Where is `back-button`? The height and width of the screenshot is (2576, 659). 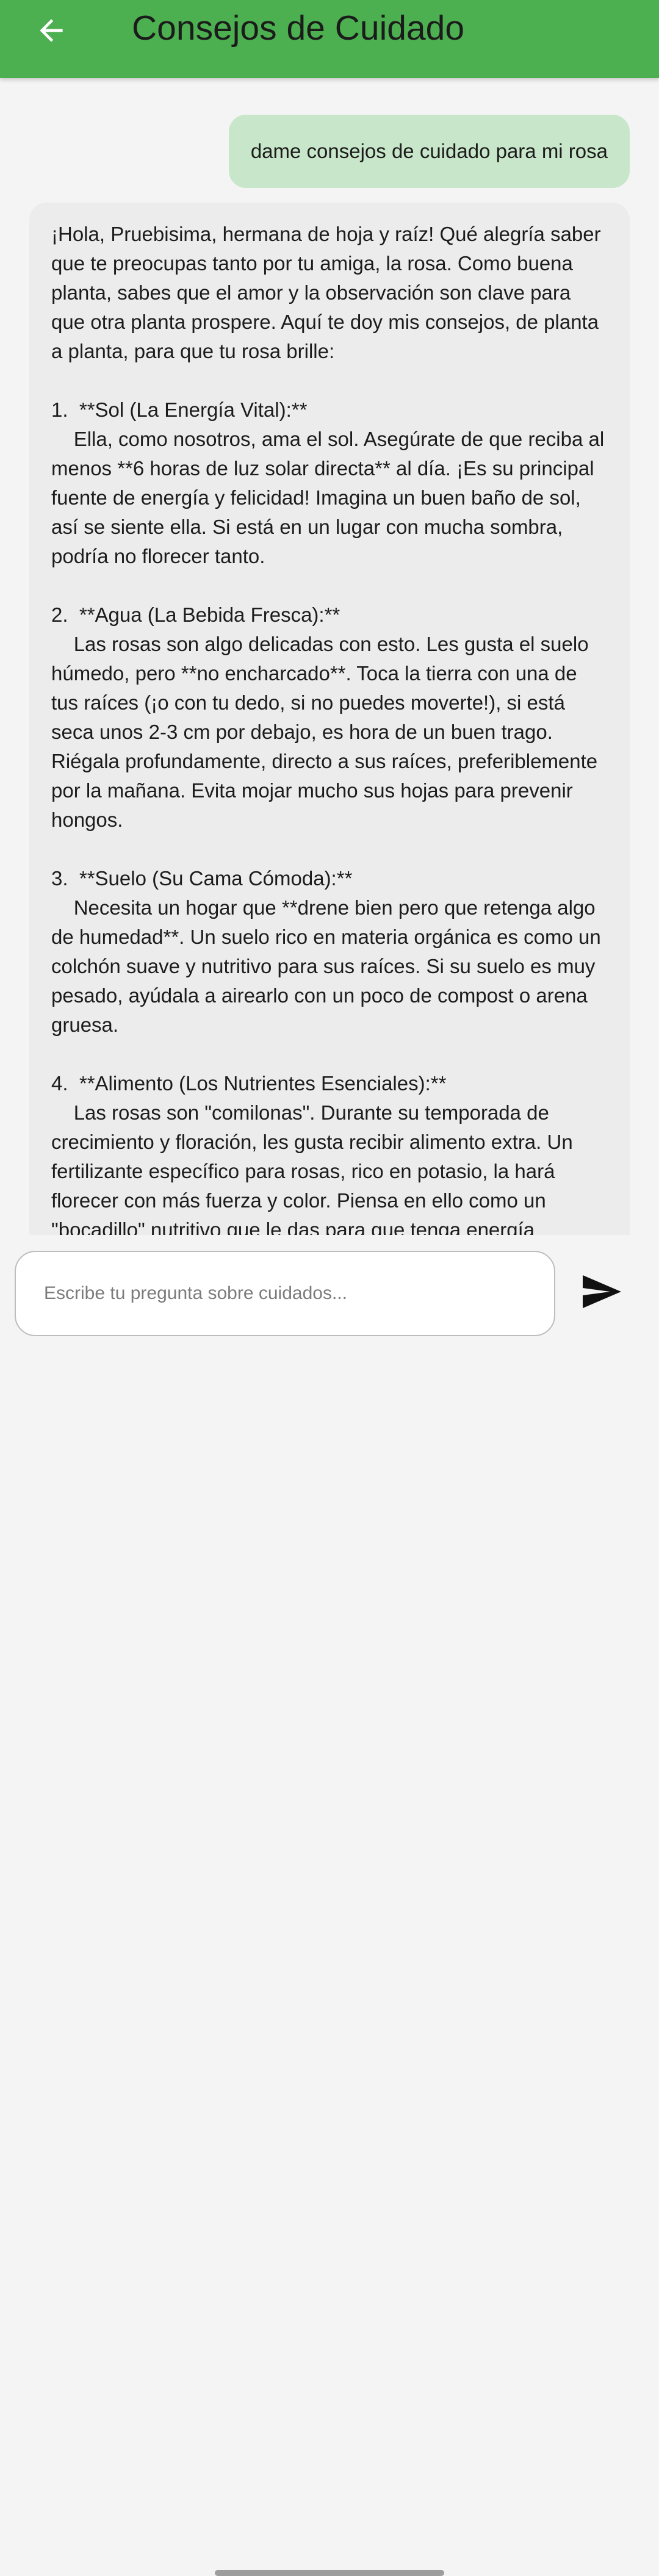 back-button is located at coordinates (51, 30).